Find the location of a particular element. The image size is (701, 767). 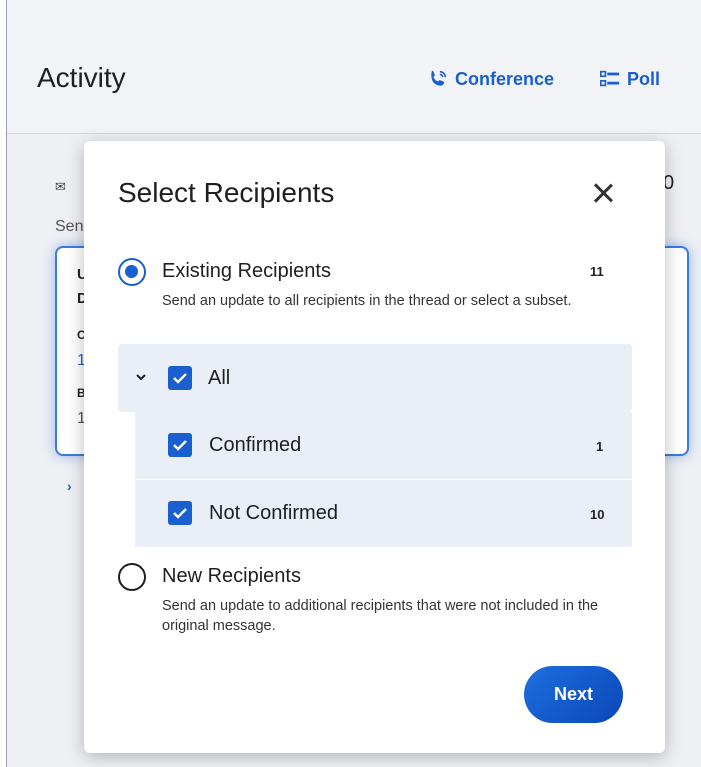

not-confirmed-checkbox is located at coordinates (180, 513).